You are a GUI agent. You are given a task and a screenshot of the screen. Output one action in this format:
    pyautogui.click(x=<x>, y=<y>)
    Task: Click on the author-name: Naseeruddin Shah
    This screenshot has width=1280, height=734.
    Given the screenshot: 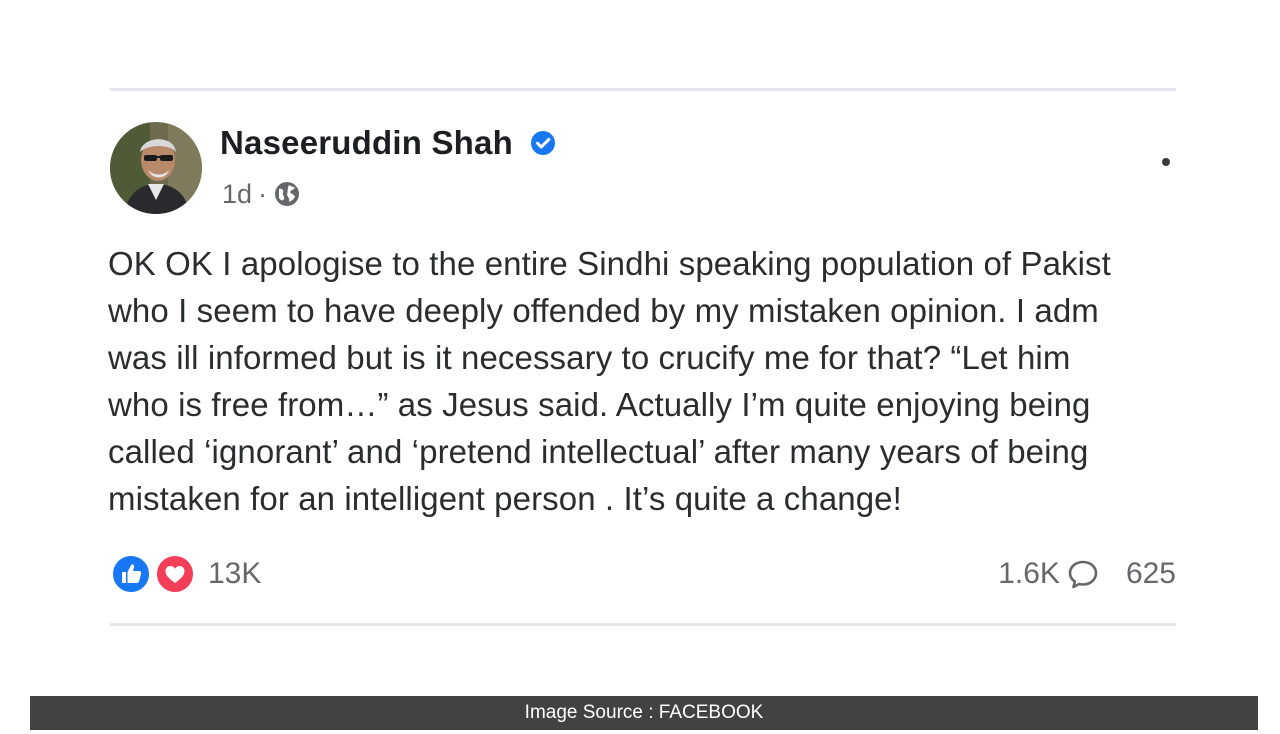 What is the action you would take?
    pyautogui.click(x=366, y=143)
    